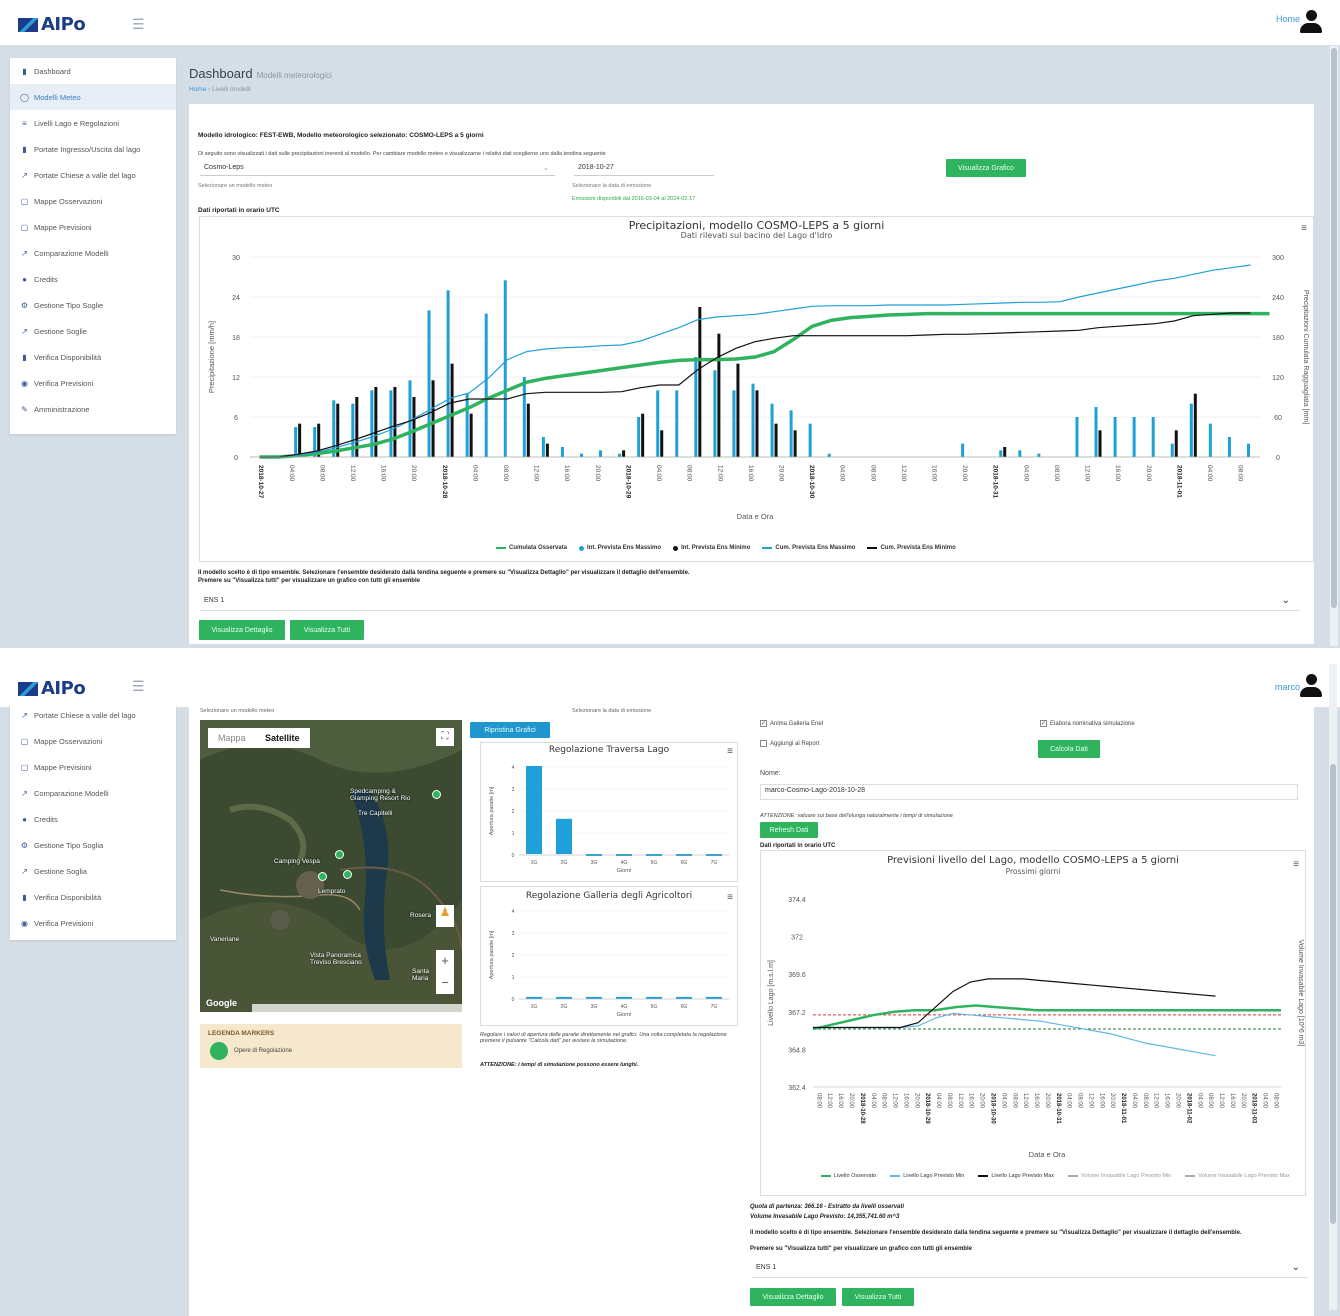  Describe the element at coordinates (1287, 687) in the screenshot. I see `user-name: marco` at that location.